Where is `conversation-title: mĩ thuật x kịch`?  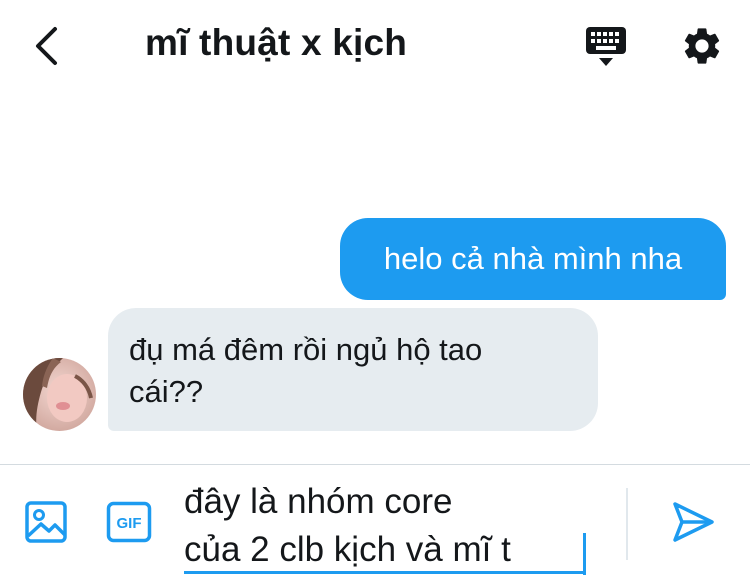
conversation-title: mĩ thuật x kịch is located at coordinates (276, 43).